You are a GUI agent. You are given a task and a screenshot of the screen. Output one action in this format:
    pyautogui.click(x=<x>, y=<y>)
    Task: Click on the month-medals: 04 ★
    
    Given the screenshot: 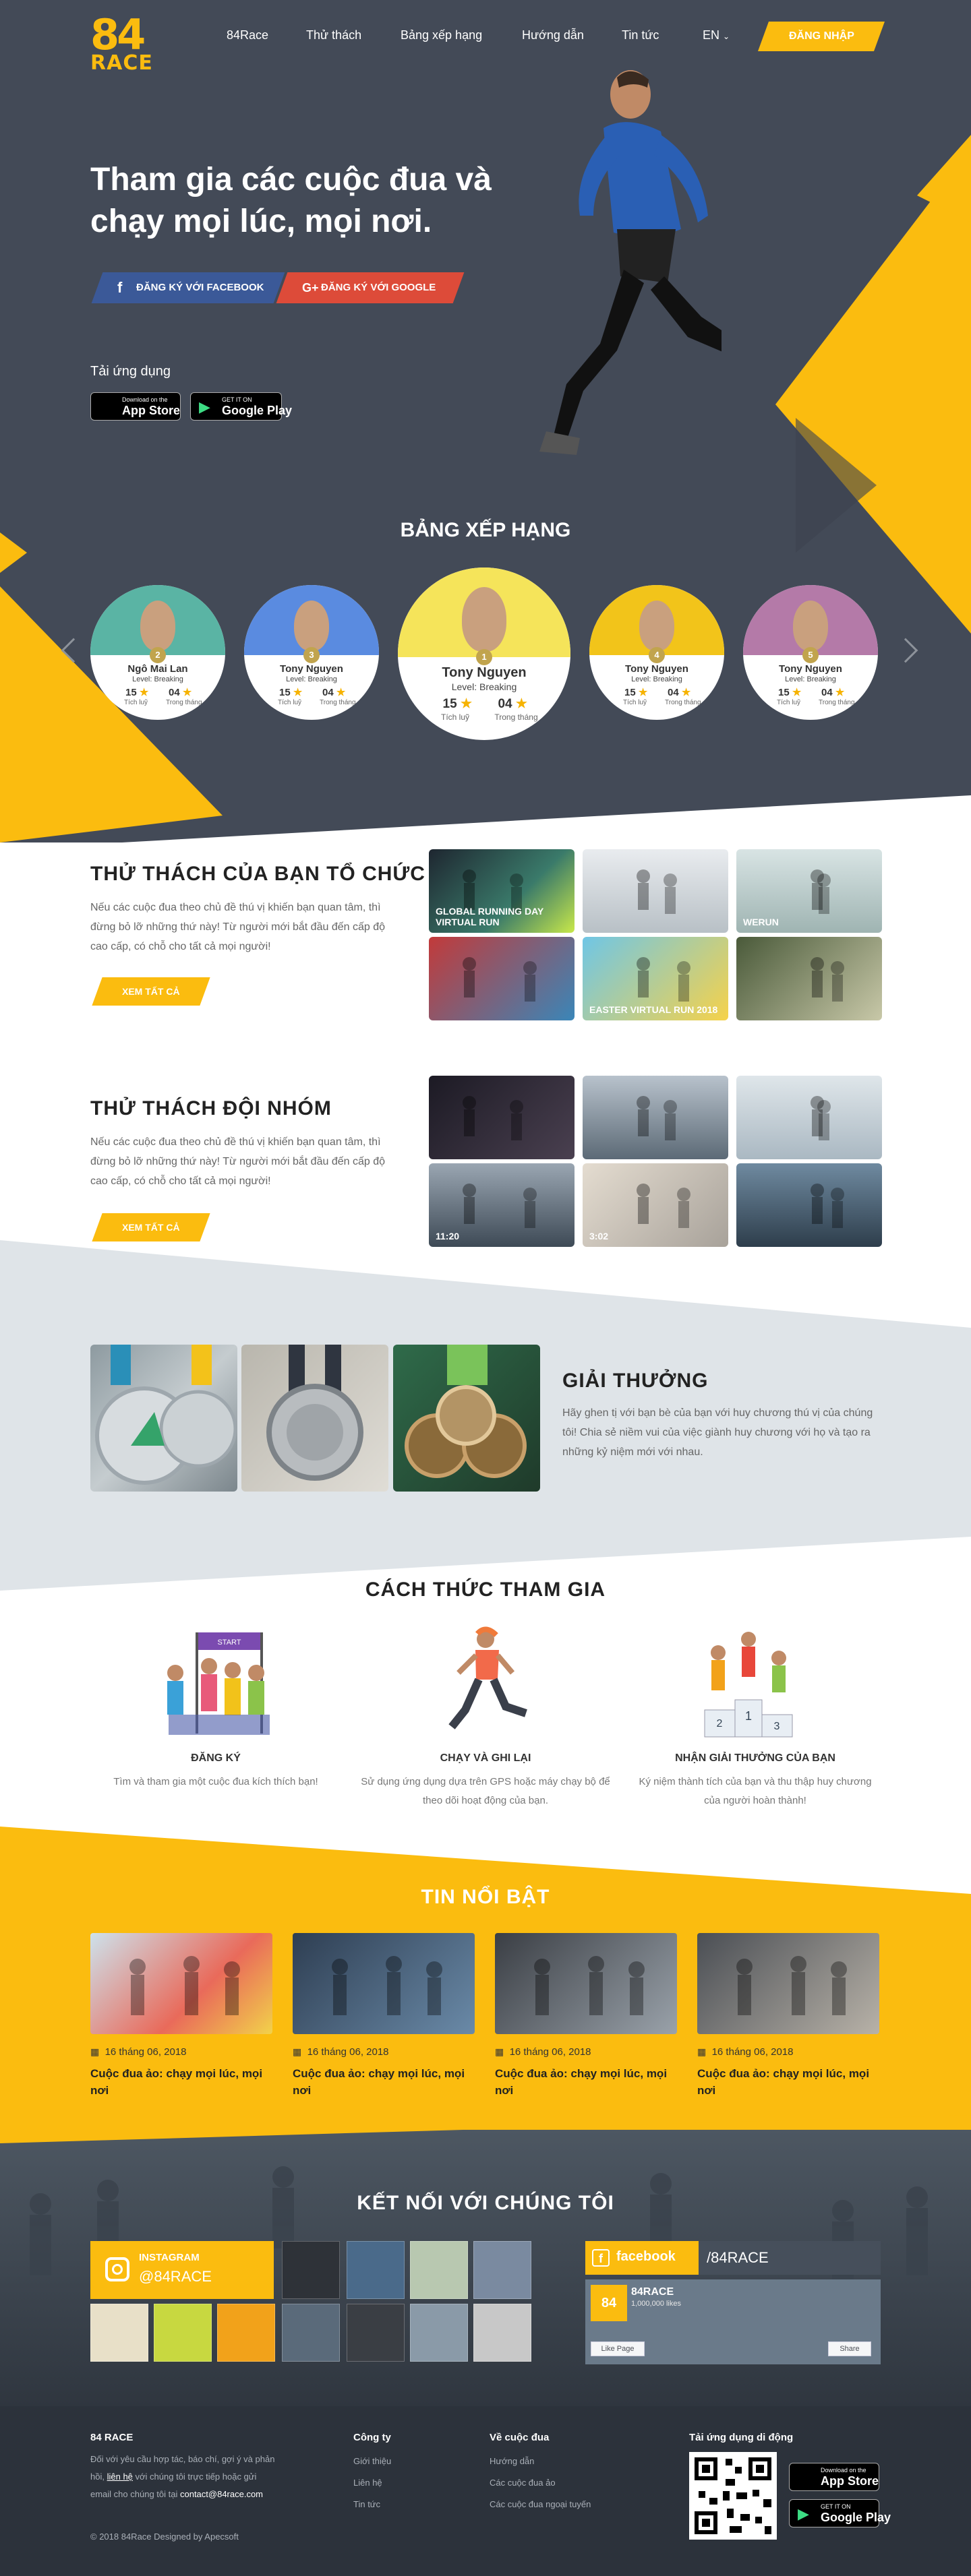 What is the action you would take?
    pyautogui.click(x=679, y=692)
    